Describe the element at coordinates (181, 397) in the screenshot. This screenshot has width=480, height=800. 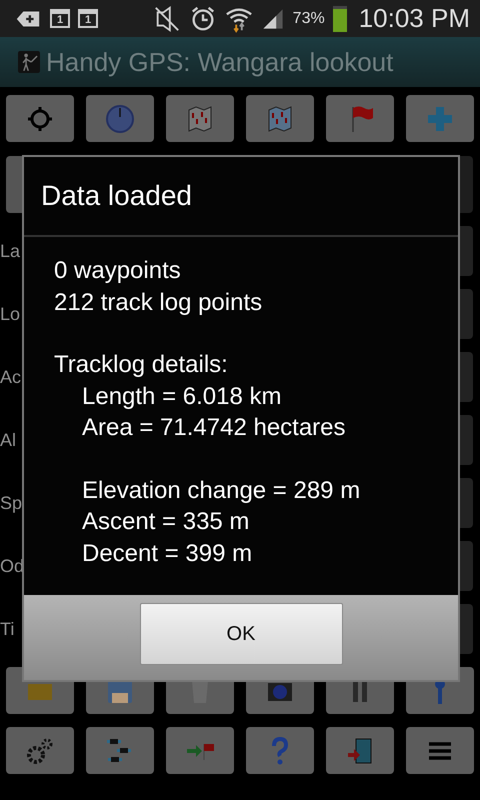
I see `dialog-text: Length = 6.018 km` at that location.